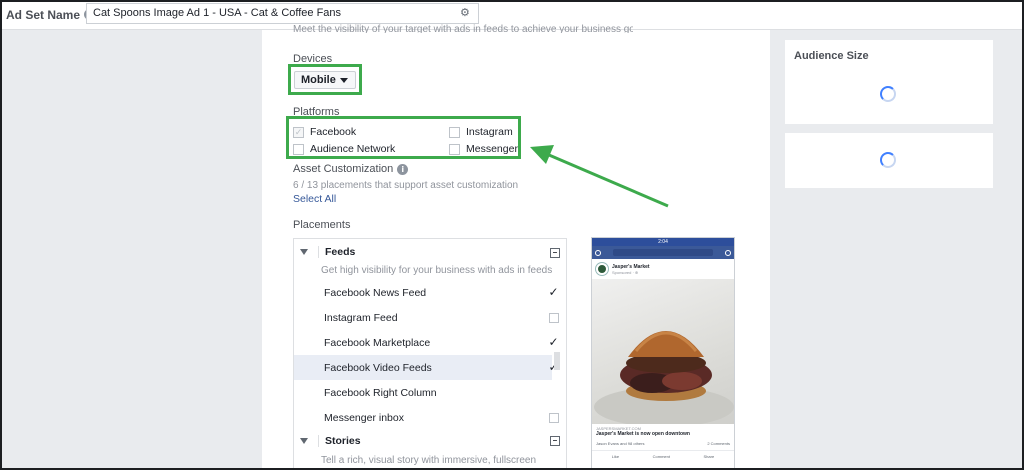 This screenshot has height=470, width=1024. What do you see at coordinates (557, 361) in the screenshot?
I see `scrollbar` at bounding box center [557, 361].